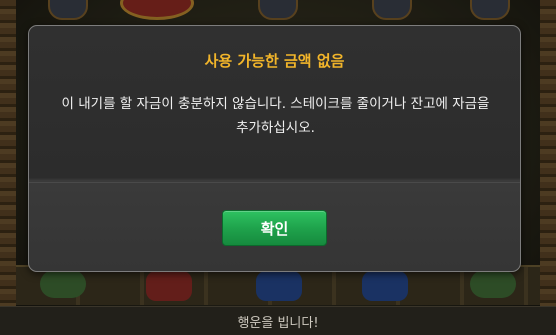 Image resolution: width=556 pixels, height=335 pixels. What do you see at coordinates (274, 182) in the screenshot?
I see `dialog-divider` at bounding box center [274, 182].